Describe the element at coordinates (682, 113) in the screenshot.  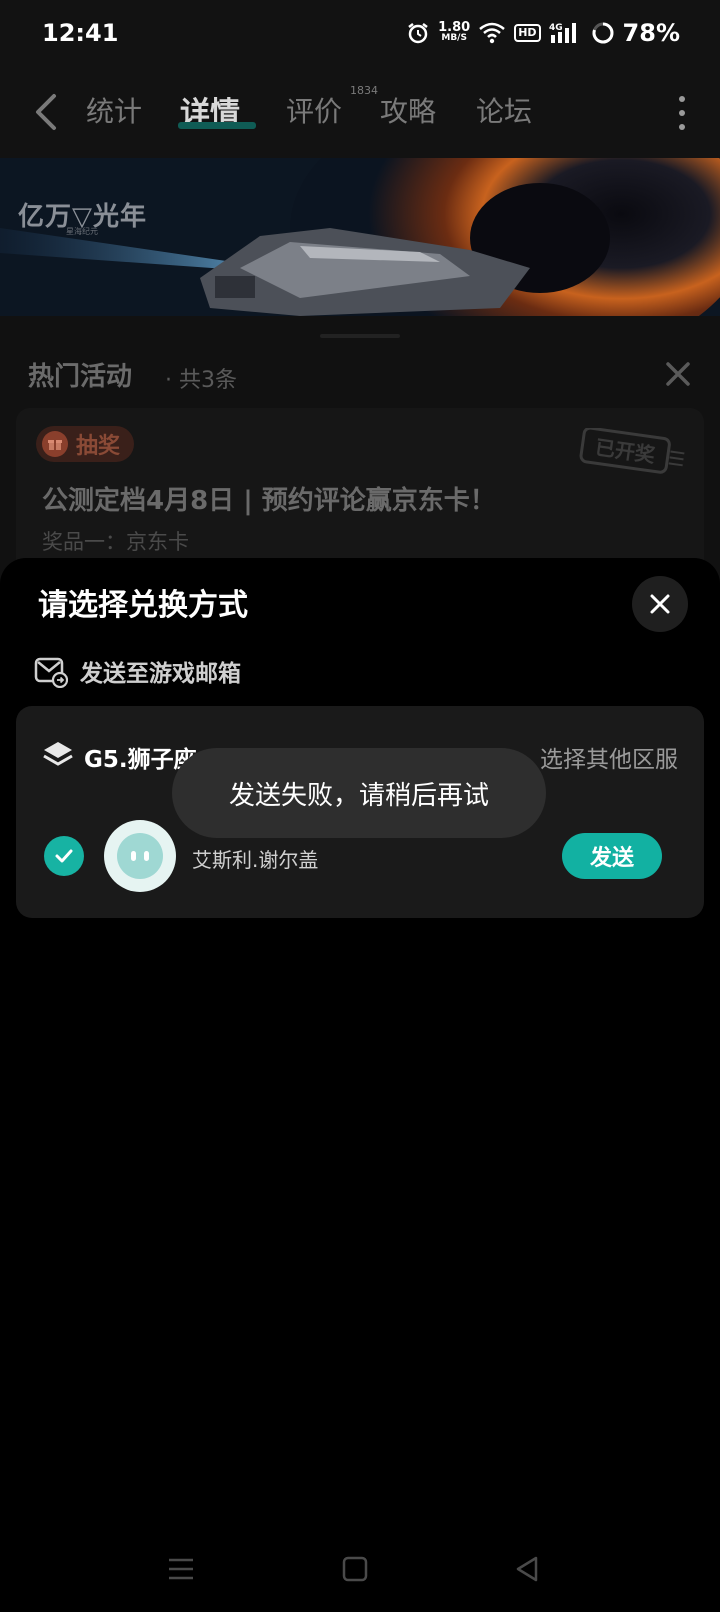
I see `more-options-icon` at that location.